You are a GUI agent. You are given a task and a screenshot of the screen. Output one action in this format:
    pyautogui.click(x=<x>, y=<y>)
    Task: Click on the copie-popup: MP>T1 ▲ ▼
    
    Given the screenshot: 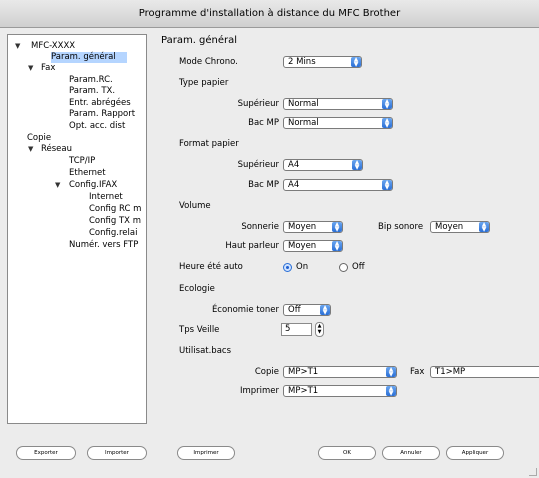 What is the action you would take?
    pyautogui.click(x=340, y=372)
    